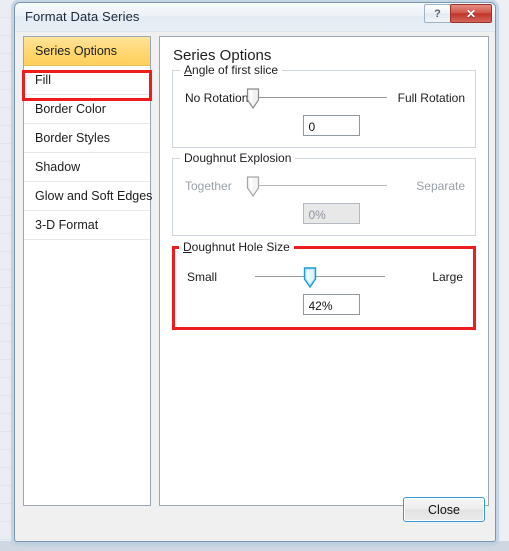 The image size is (509, 551). I want to click on dialog-footer: Close, so click(255, 512).